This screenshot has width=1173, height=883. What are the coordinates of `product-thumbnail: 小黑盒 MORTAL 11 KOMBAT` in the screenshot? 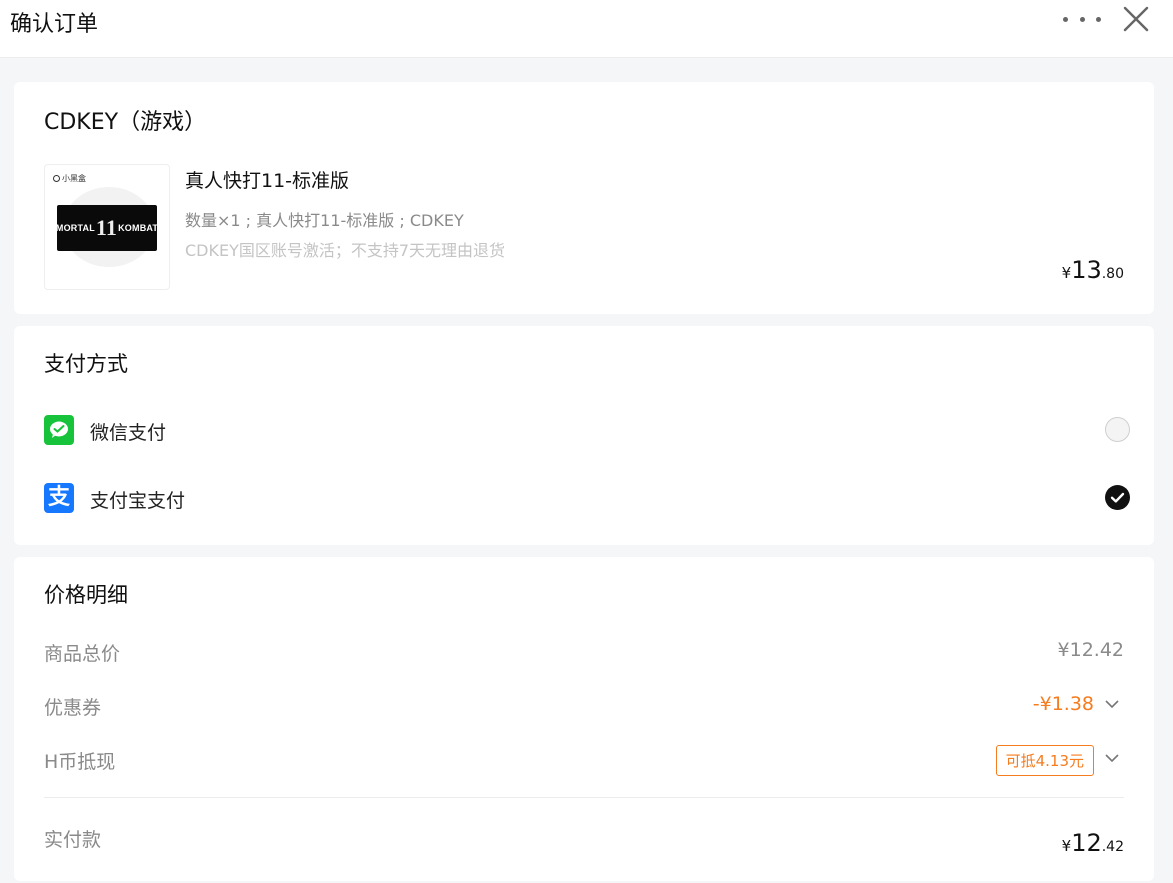 It's located at (107, 227).